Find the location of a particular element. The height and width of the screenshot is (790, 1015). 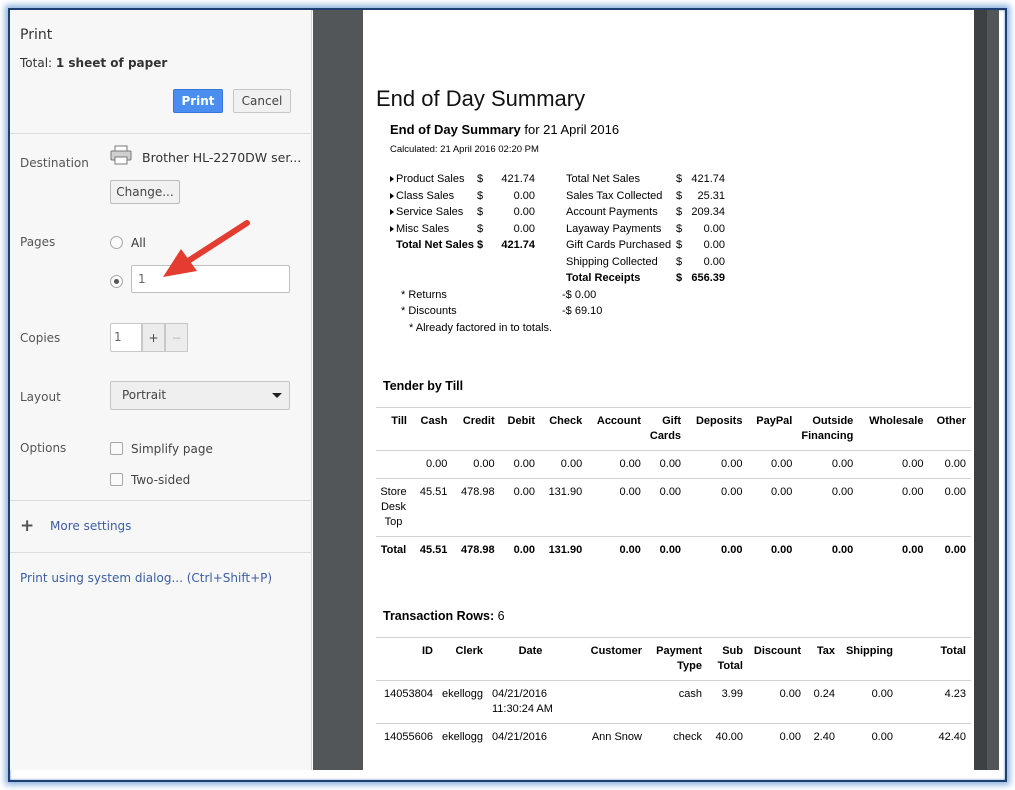

layout-select: Portrait is located at coordinates (200, 395).